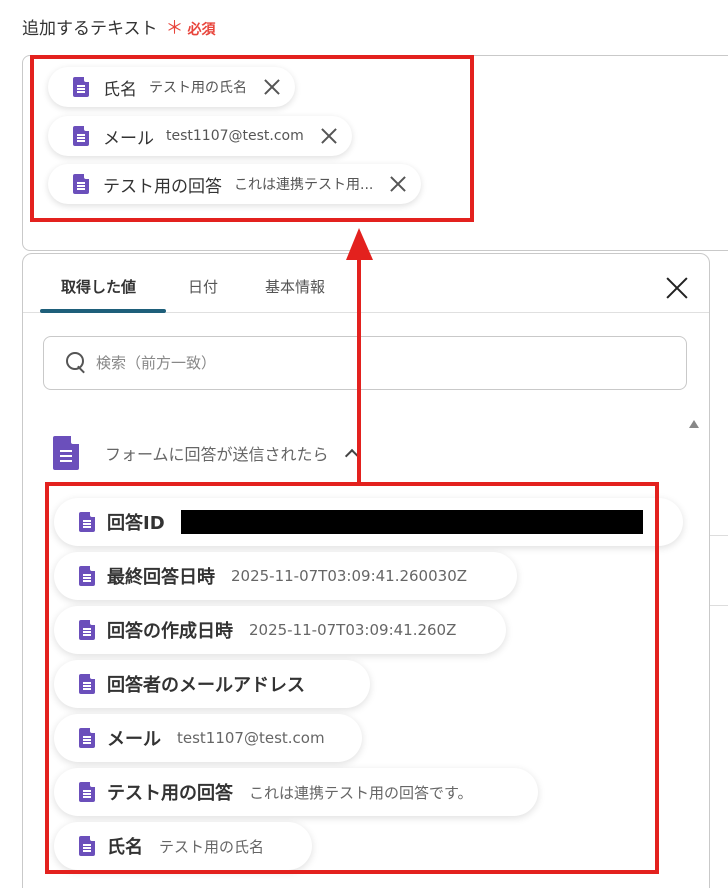 The image size is (728, 888). Describe the element at coordinates (359, 355) in the screenshot. I see `red-arrow-annotation` at that location.